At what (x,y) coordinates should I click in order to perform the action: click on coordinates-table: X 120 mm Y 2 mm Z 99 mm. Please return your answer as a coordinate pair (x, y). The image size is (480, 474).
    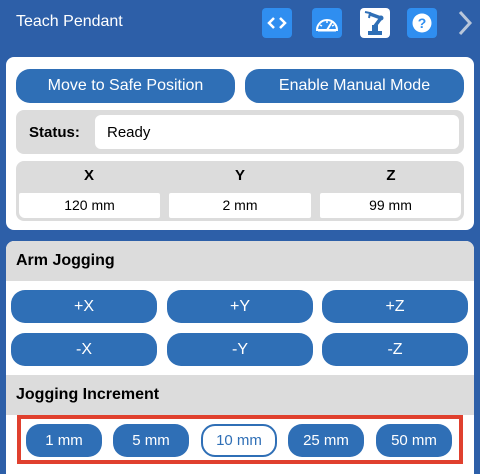
    Looking at the image, I should click on (240, 191).